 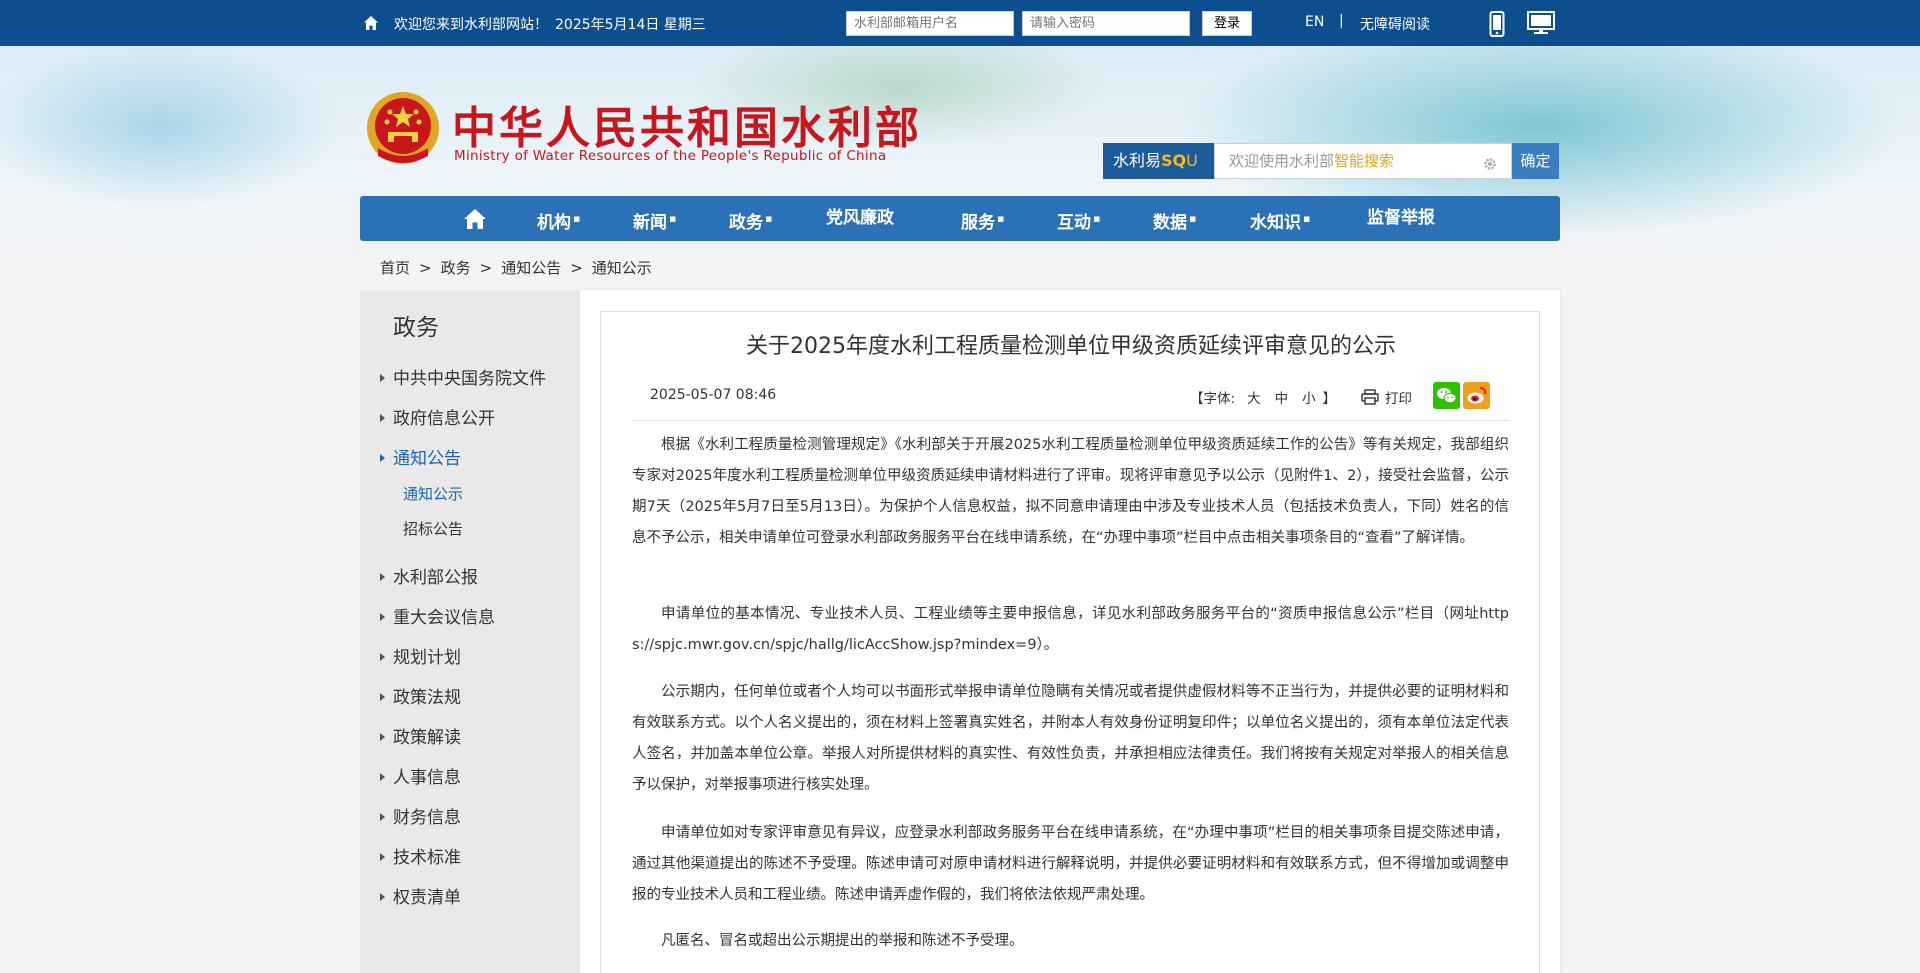 What do you see at coordinates (750, 218) in the screenshot?
I see `nav-item-zhengwu: 政务 ▪` at bounding box center [750, 218].